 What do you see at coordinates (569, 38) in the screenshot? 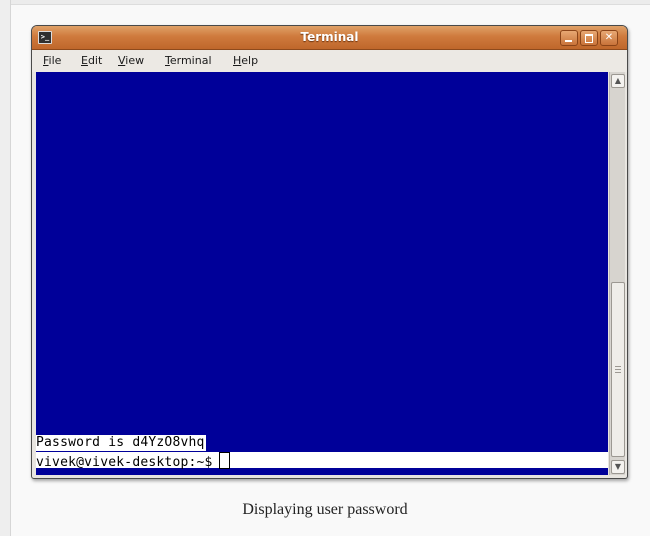
I see `minimize-button` at bounding box center [569, 38].